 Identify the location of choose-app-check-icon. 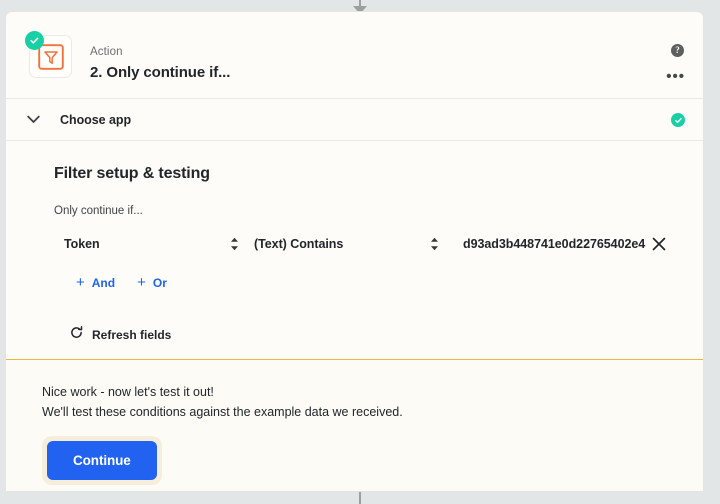
(678, 120).